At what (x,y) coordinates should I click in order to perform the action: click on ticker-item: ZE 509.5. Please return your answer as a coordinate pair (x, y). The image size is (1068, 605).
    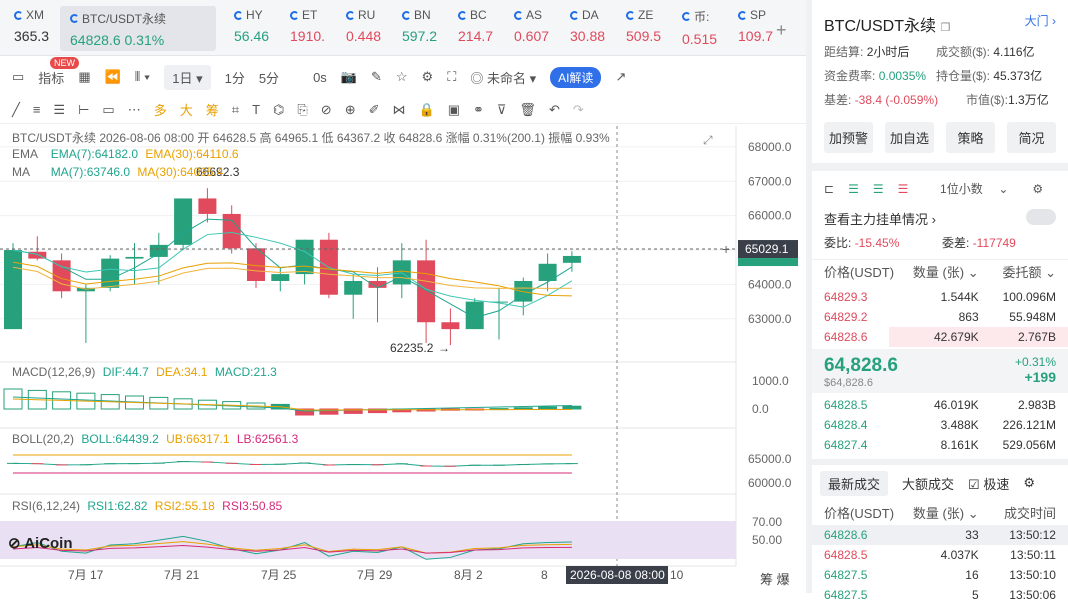
    Looking at the image, I should click on (640, 27).